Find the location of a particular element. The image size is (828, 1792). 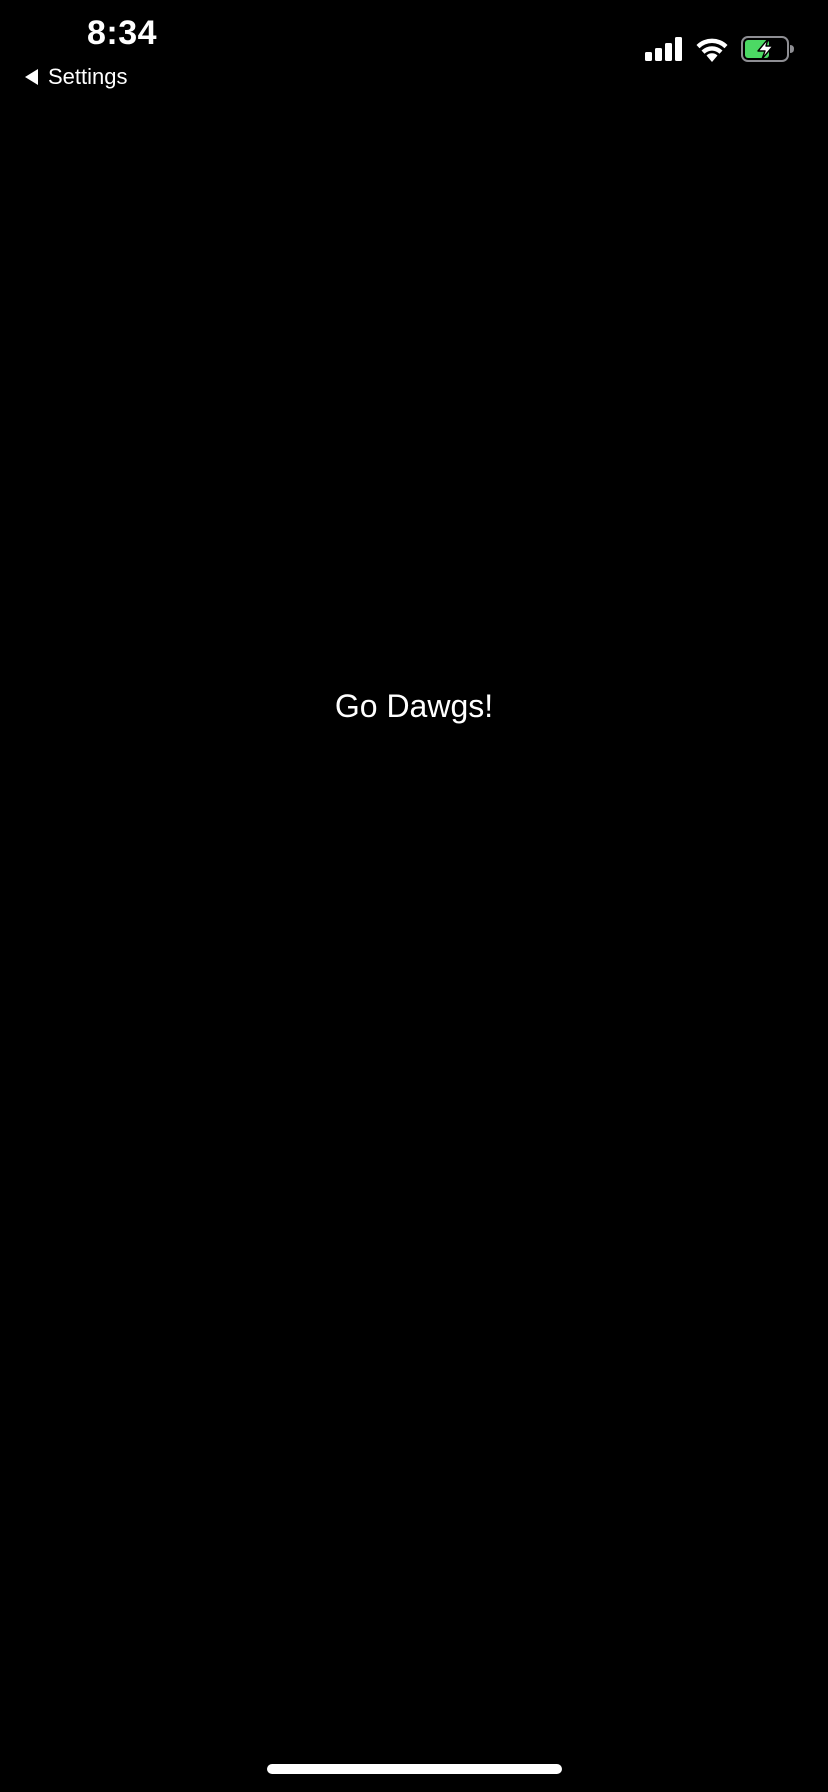

back-arrow-icon is located at coordinates (31, 77).